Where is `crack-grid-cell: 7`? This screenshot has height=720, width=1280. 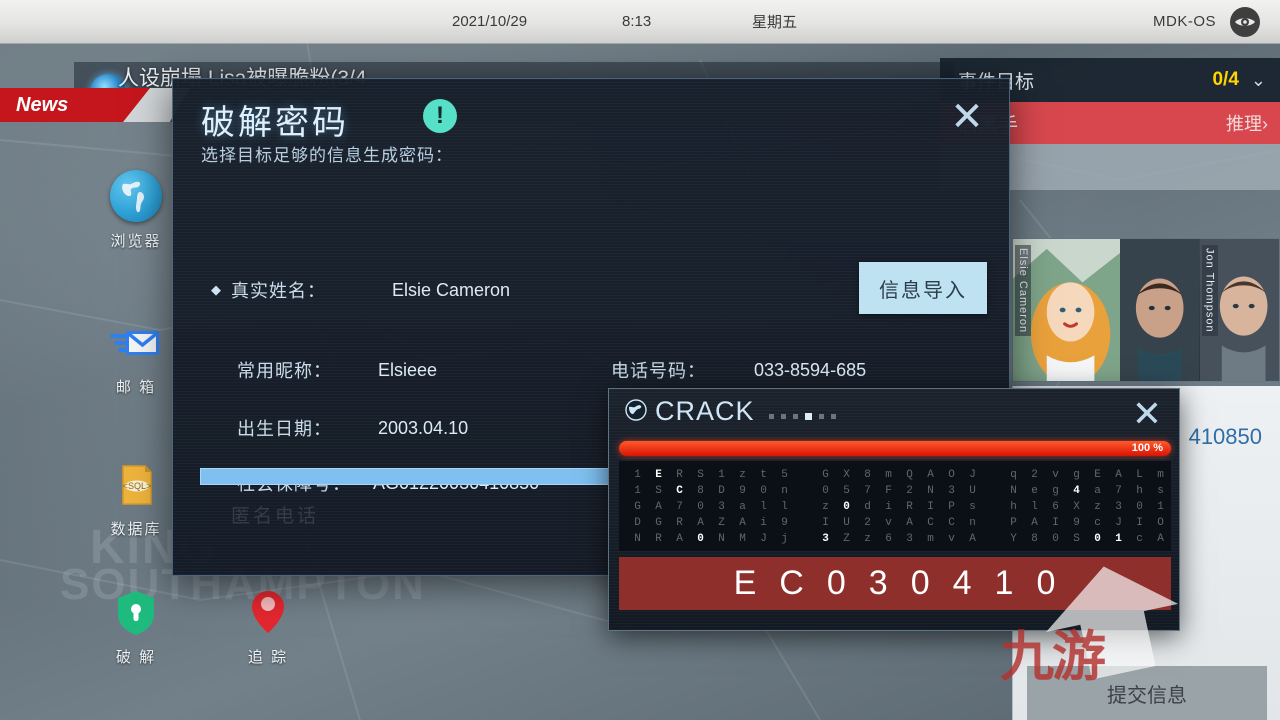
crack-grid-cell: 7 is located at coordinates (1118, 491).